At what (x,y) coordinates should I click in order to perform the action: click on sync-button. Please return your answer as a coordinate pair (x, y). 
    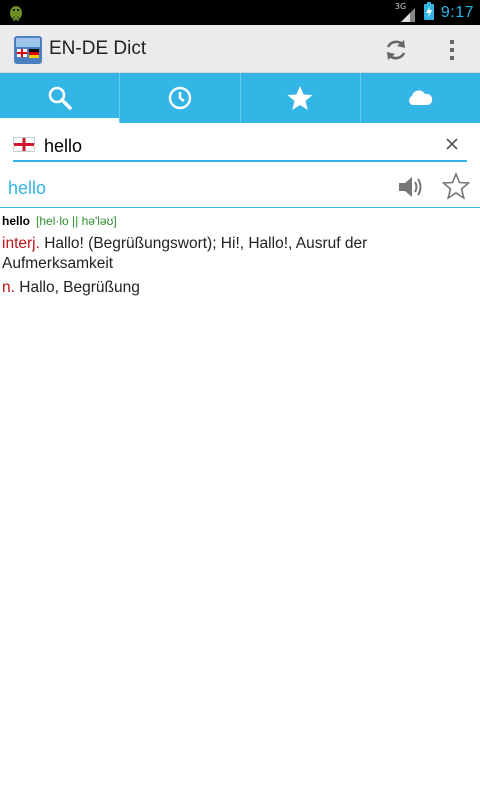
    Looking at the image, I should click on (396, 50).